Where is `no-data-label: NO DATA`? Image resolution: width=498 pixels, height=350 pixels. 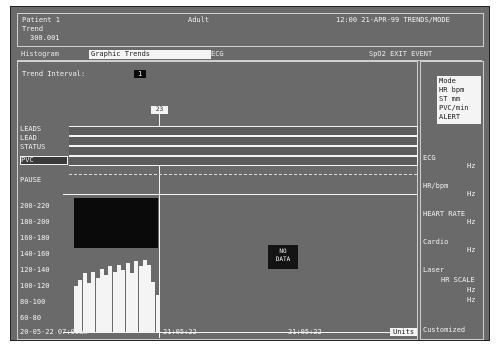
no-data-label: NO DATA is located at coordinates (283, 257).